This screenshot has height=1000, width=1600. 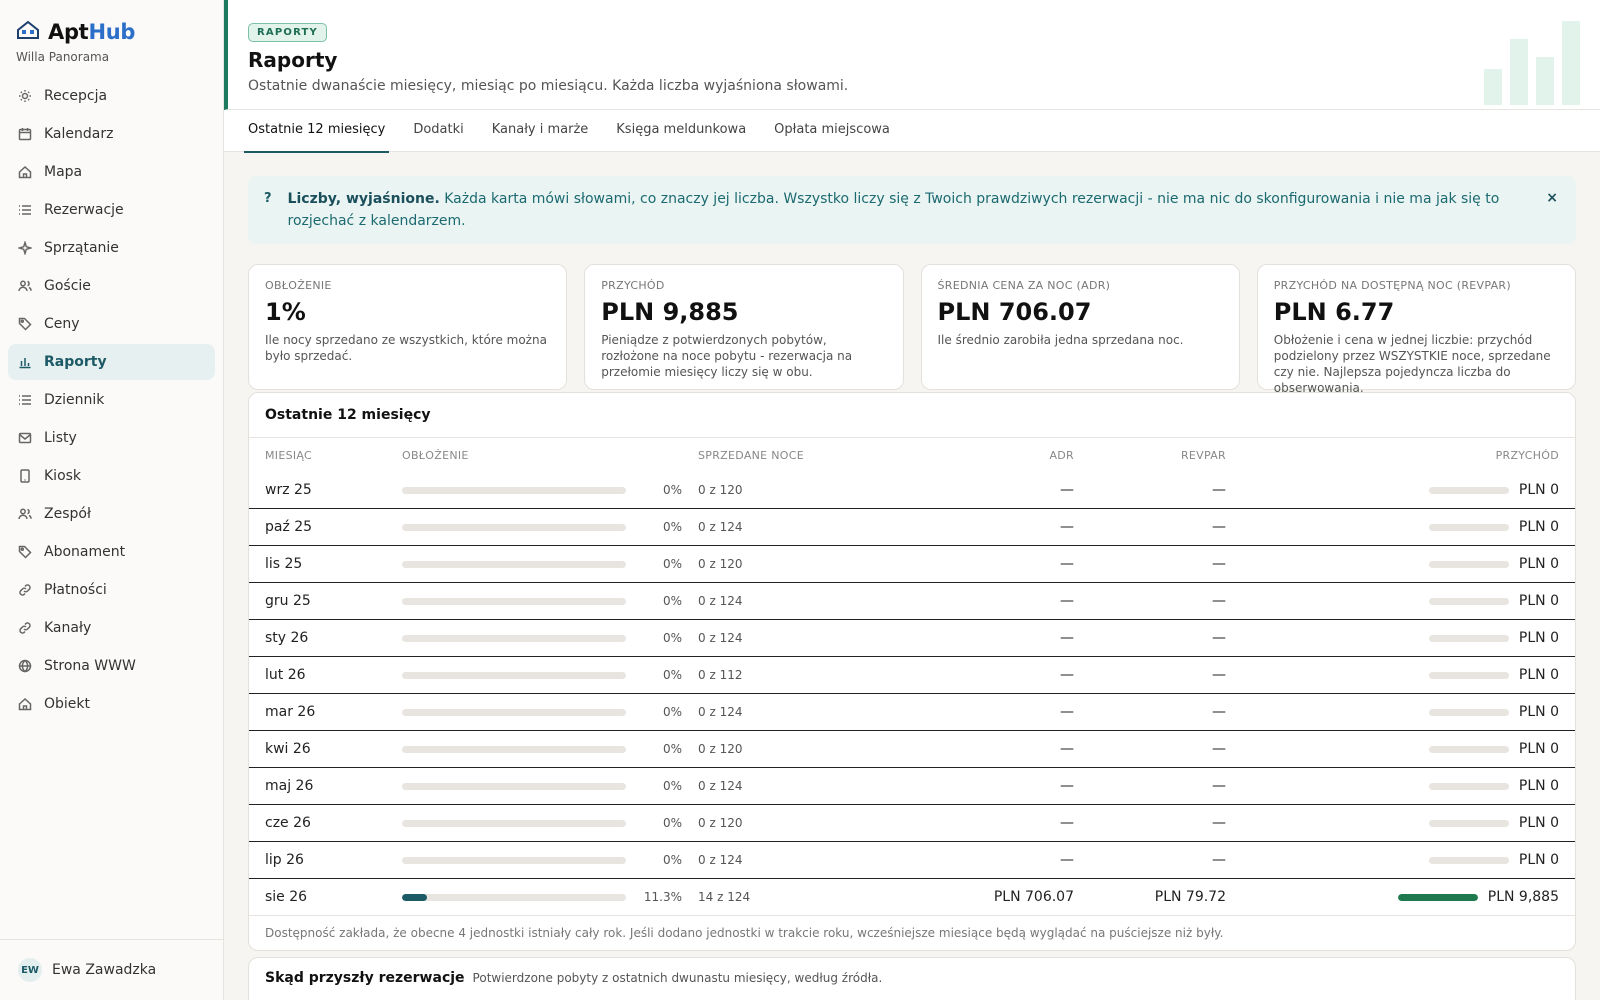 What do you see at coordinates (540, 131) in the screenshot?
I see `tab-2: Kanały i marże` at bounding box center [540, 131].